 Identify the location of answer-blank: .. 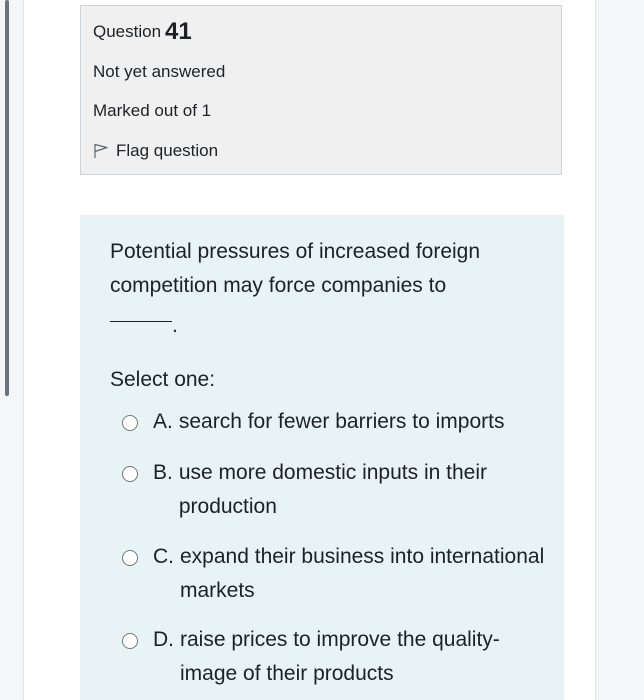
(144, 326).